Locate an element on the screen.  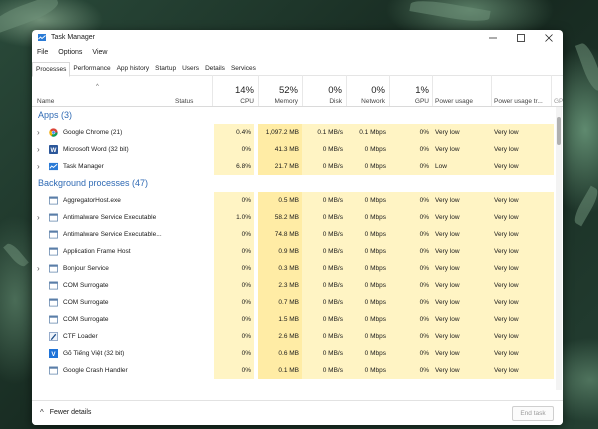
menu-file: File is located at coordinates (42, 53).